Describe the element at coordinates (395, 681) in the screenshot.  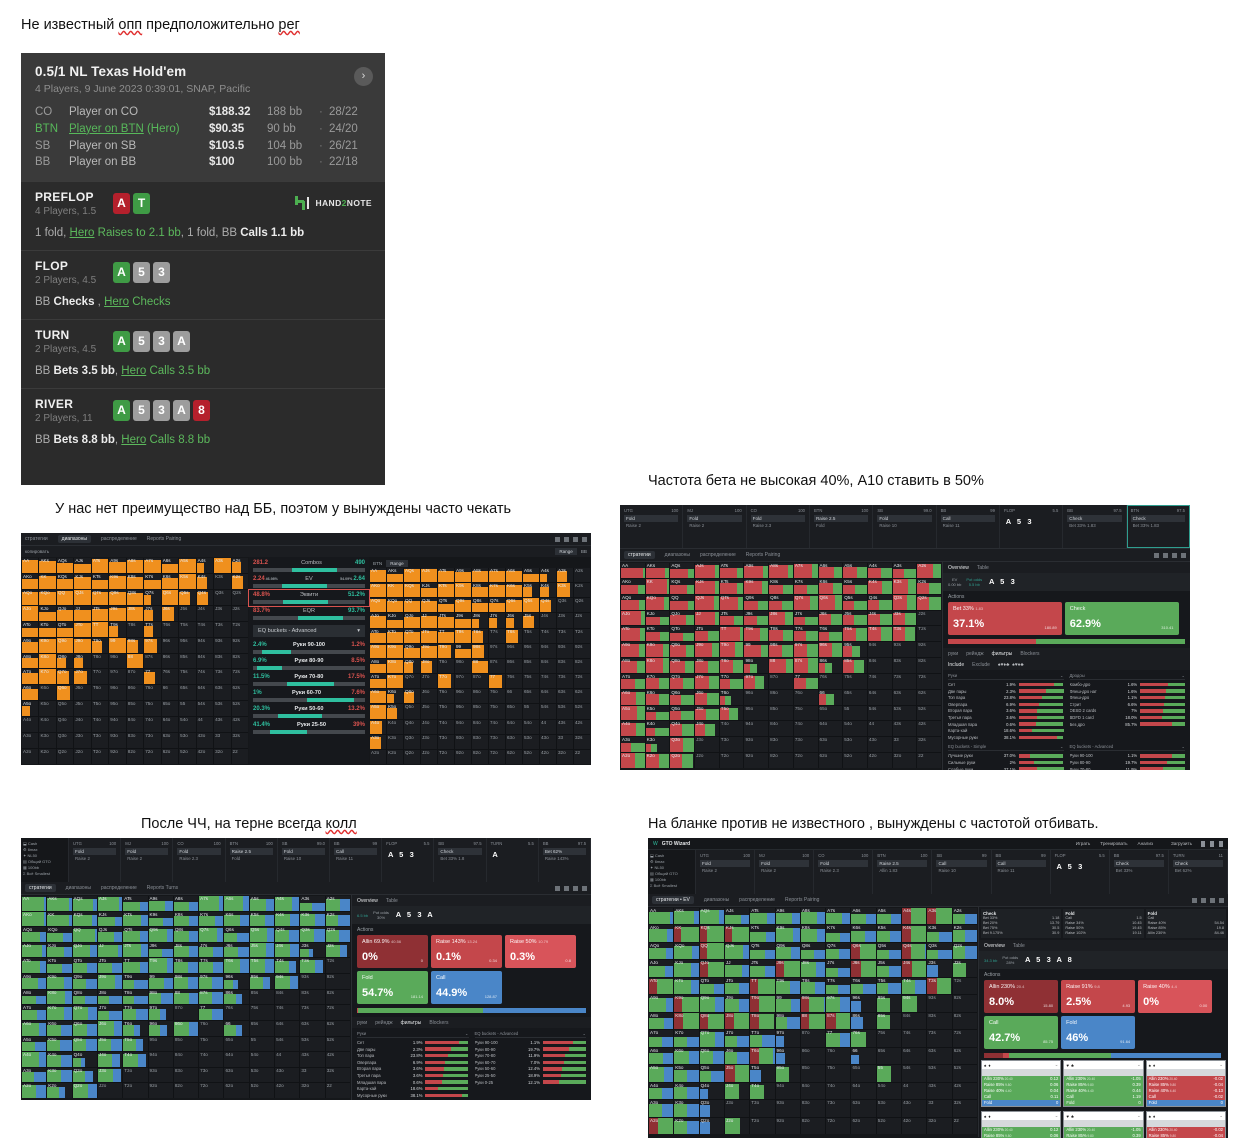
I see `matrix-cell: K7o` at that location.